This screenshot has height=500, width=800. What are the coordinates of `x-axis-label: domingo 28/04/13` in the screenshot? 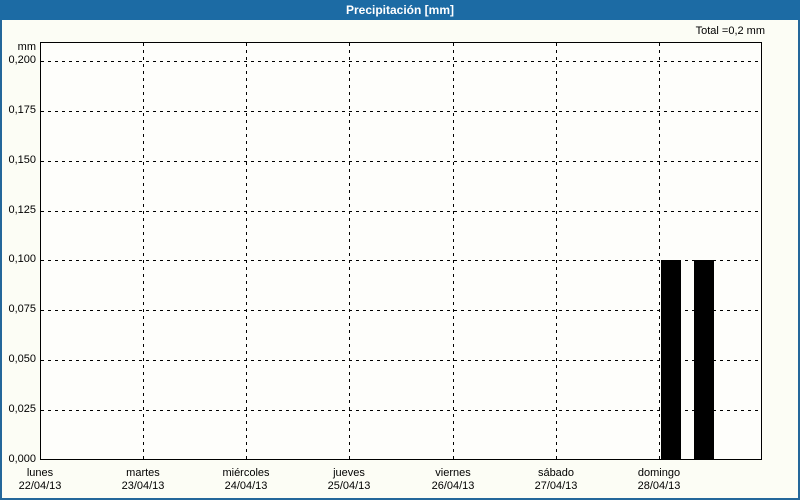 It's located at (659, 480).